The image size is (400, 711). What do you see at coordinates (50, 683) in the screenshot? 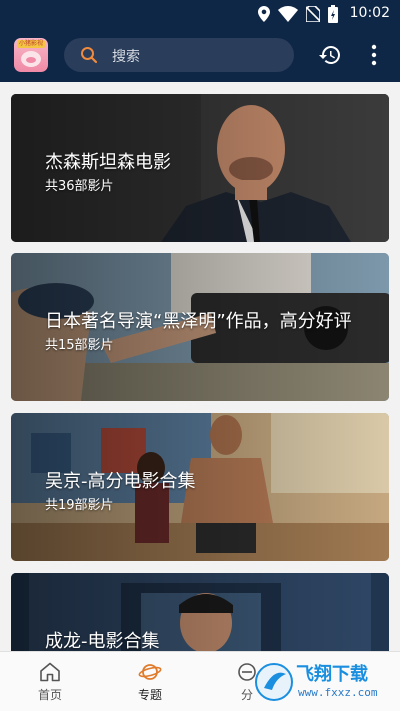
I see `nav-item-home: 首页` at bounding box center [50, 683].